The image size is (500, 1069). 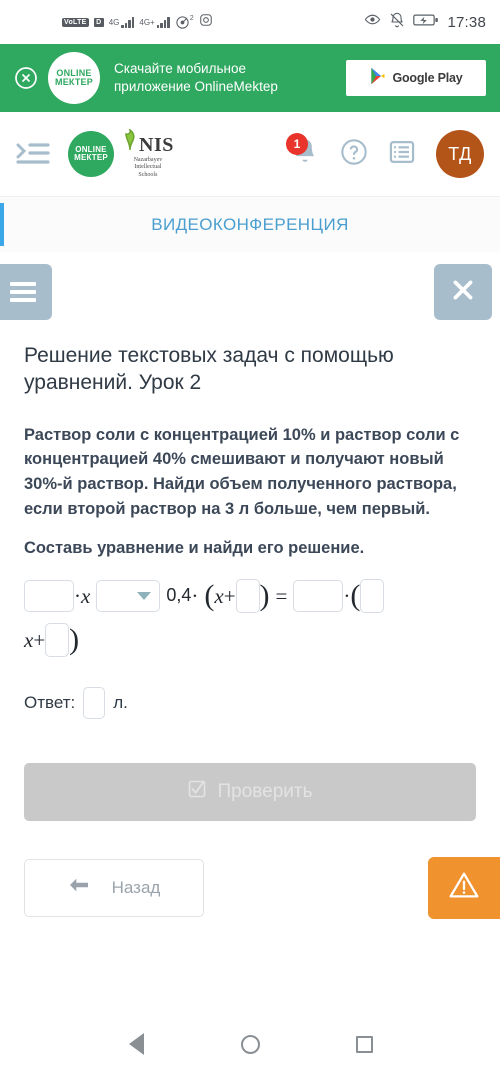 What do you see at coordinates (77, 596) in the screenshot?
I see `equation-mult-1: ·` at bounding box center [77, 596].